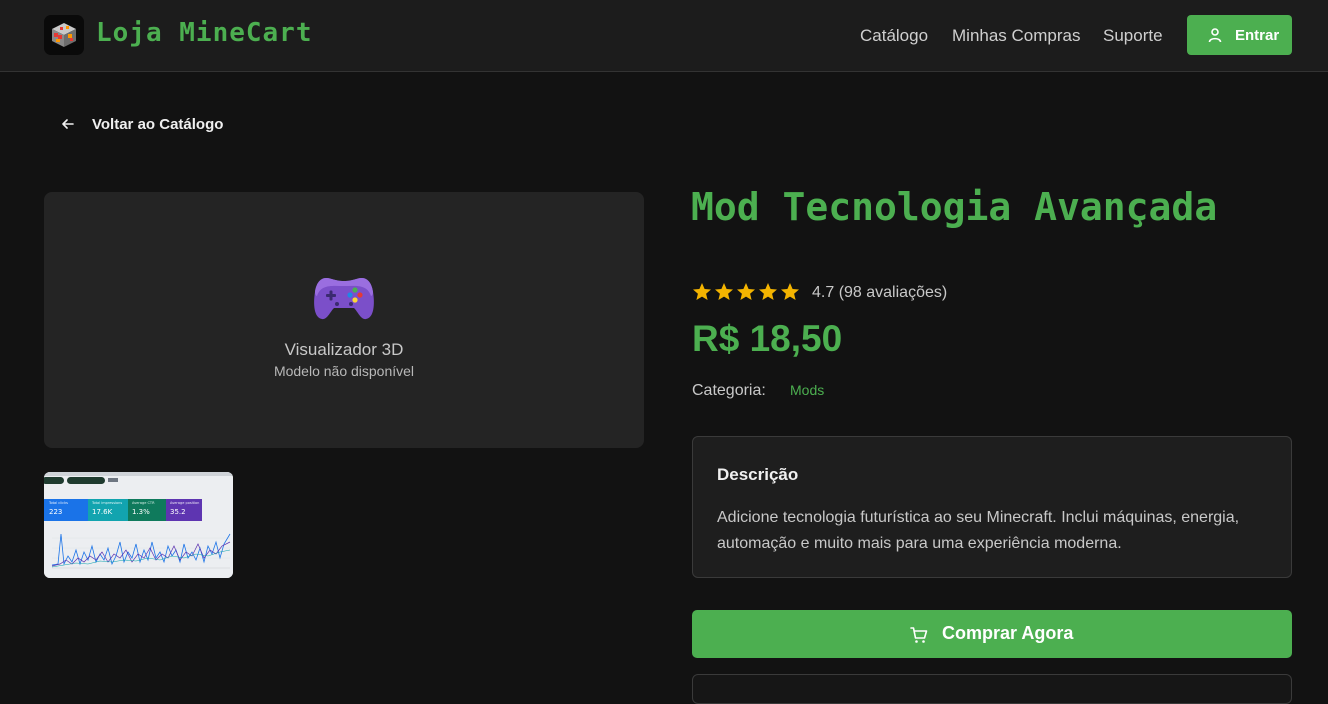  Describe the element at coordinates (143, 503) in the screenshot. I see `stat-label: Average CTR` at that location.